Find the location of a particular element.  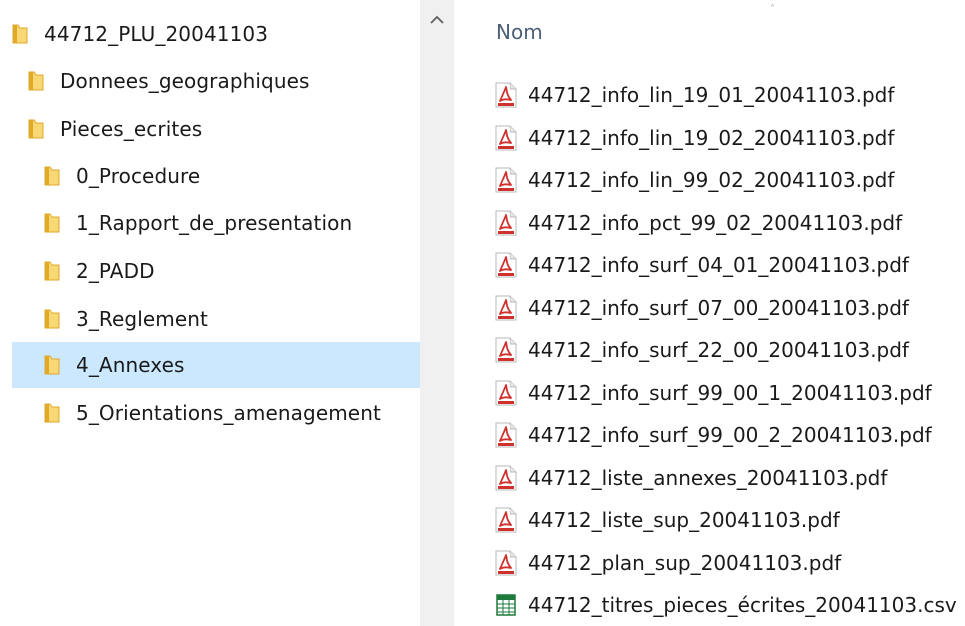

file-row: 44712_titres_pieces_écrites_20041103.csv is located at coordinates (729, 605).